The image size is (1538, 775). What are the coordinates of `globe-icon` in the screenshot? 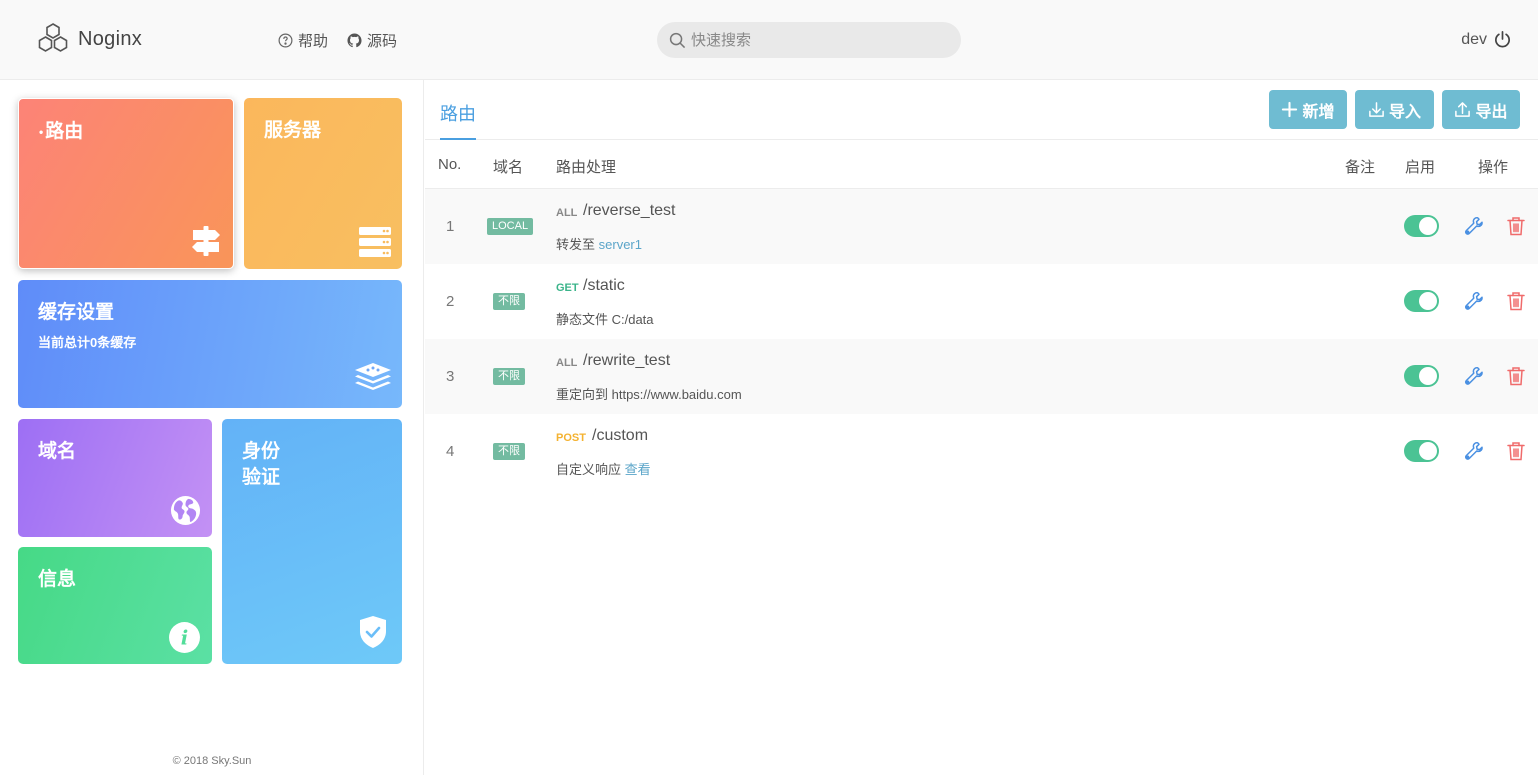 It's located at (185, 510).